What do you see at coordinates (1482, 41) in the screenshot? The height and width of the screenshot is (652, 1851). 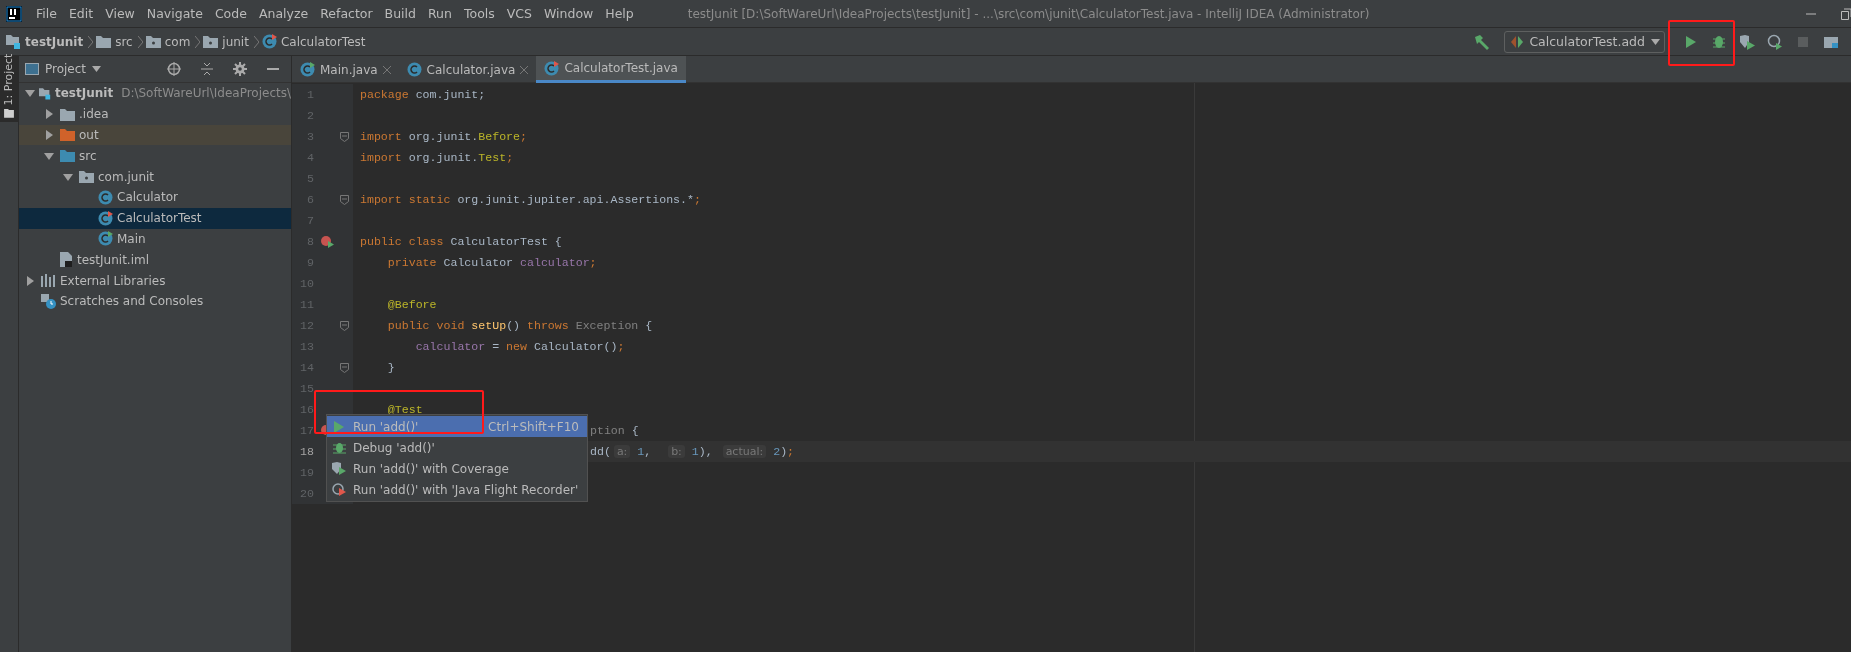 I see `hammer-icon` at bounding box center [1482, 41].